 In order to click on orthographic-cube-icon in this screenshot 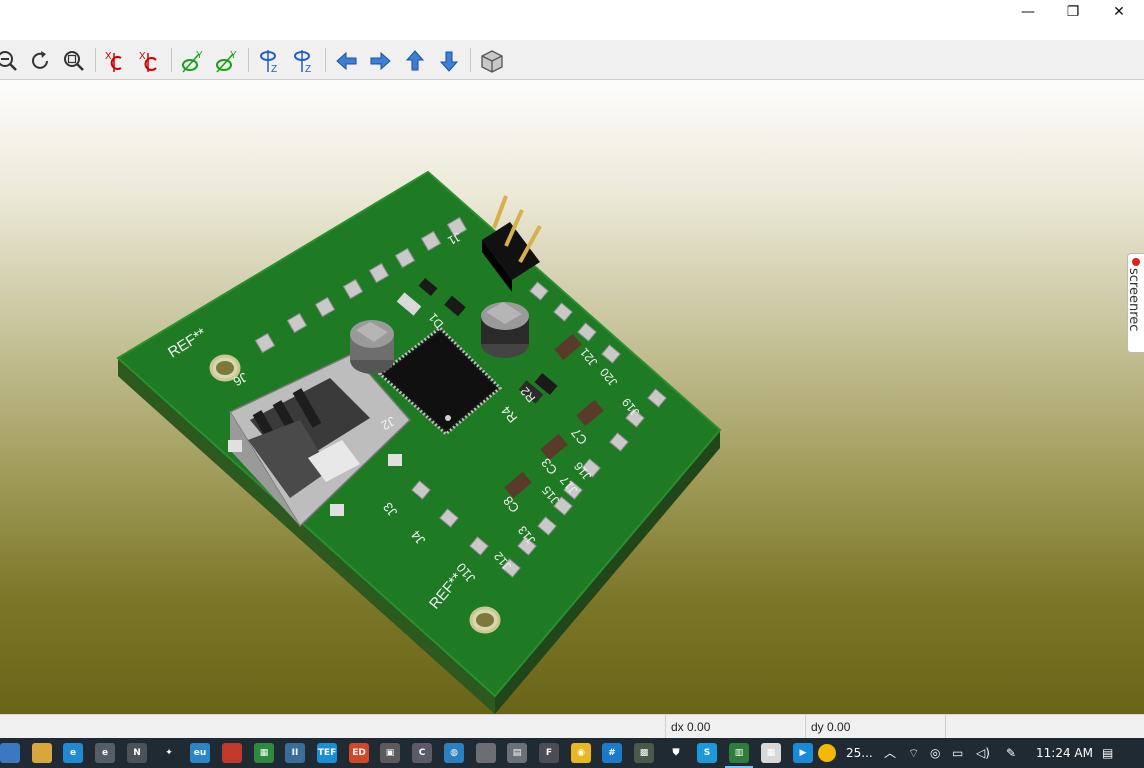, I will do `click(492, 61)`.